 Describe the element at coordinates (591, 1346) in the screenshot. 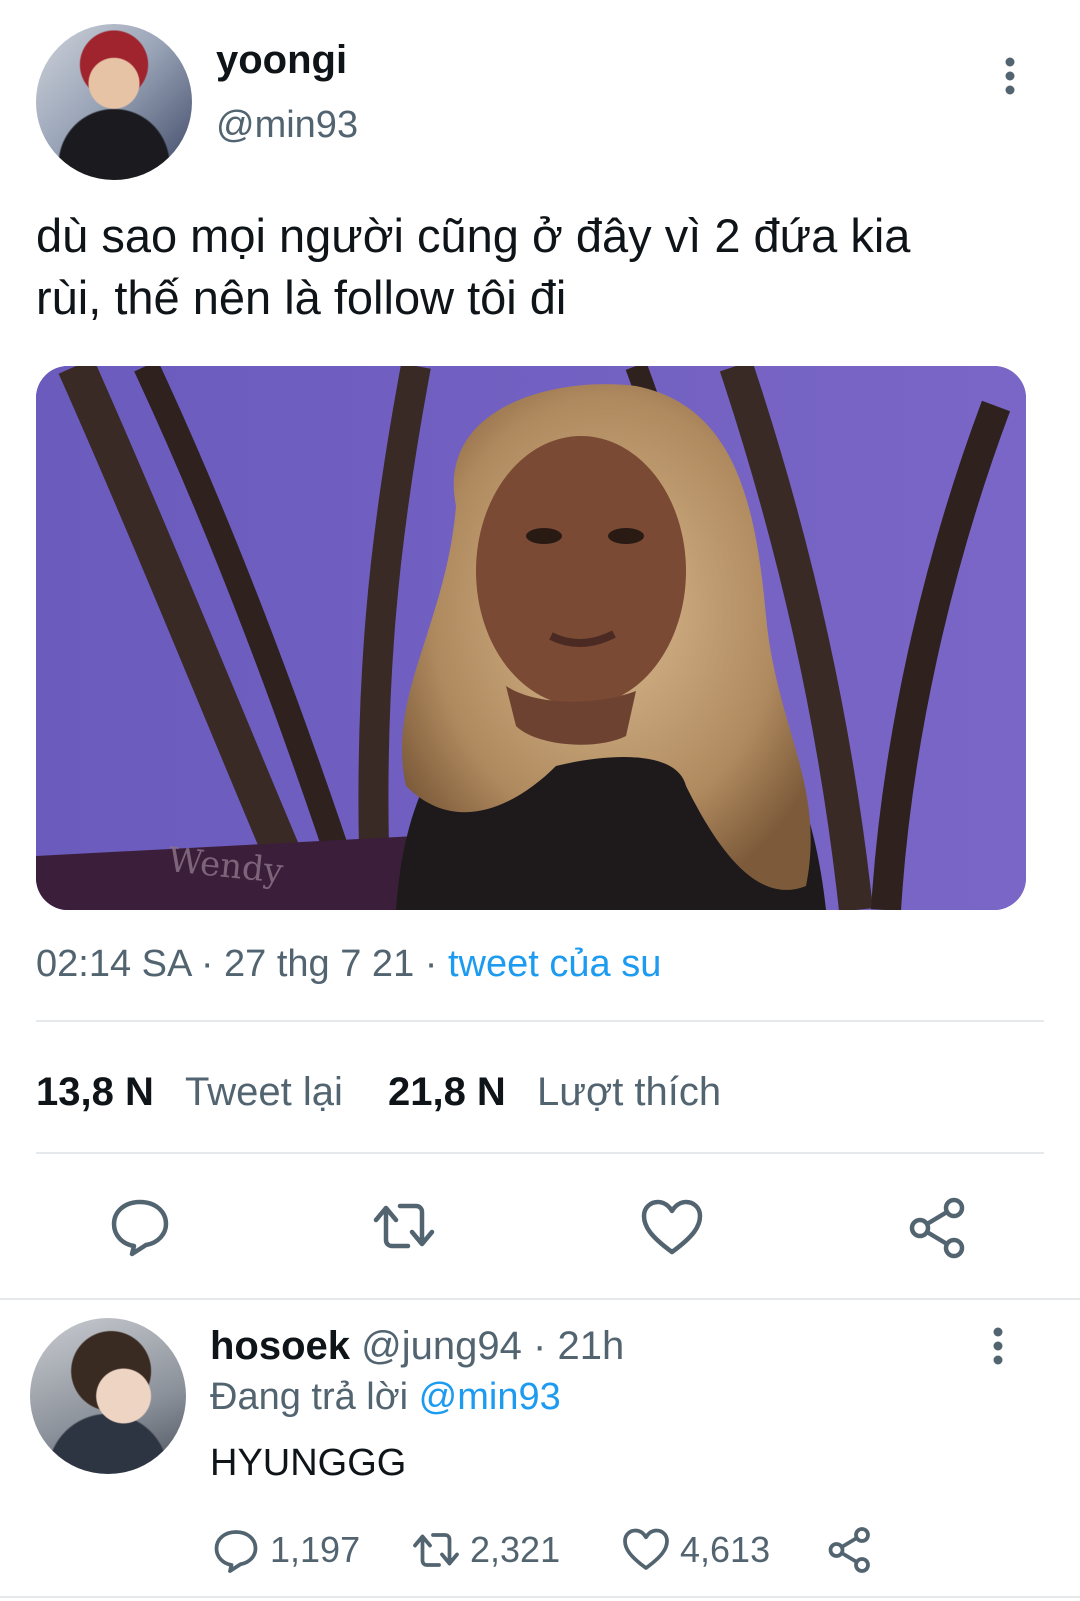

I see `reply-age: 21h` at that location.